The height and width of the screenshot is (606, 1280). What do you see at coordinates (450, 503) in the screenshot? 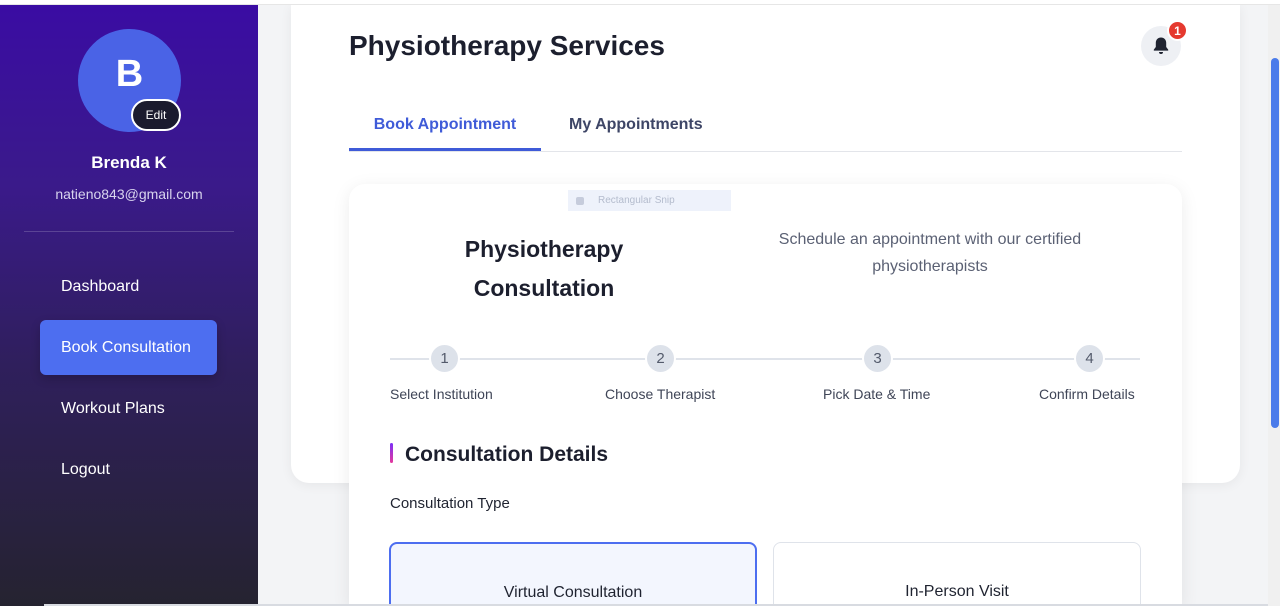
I see `consultation-type-label: Consultation Type` at bounding box center [450, 503].